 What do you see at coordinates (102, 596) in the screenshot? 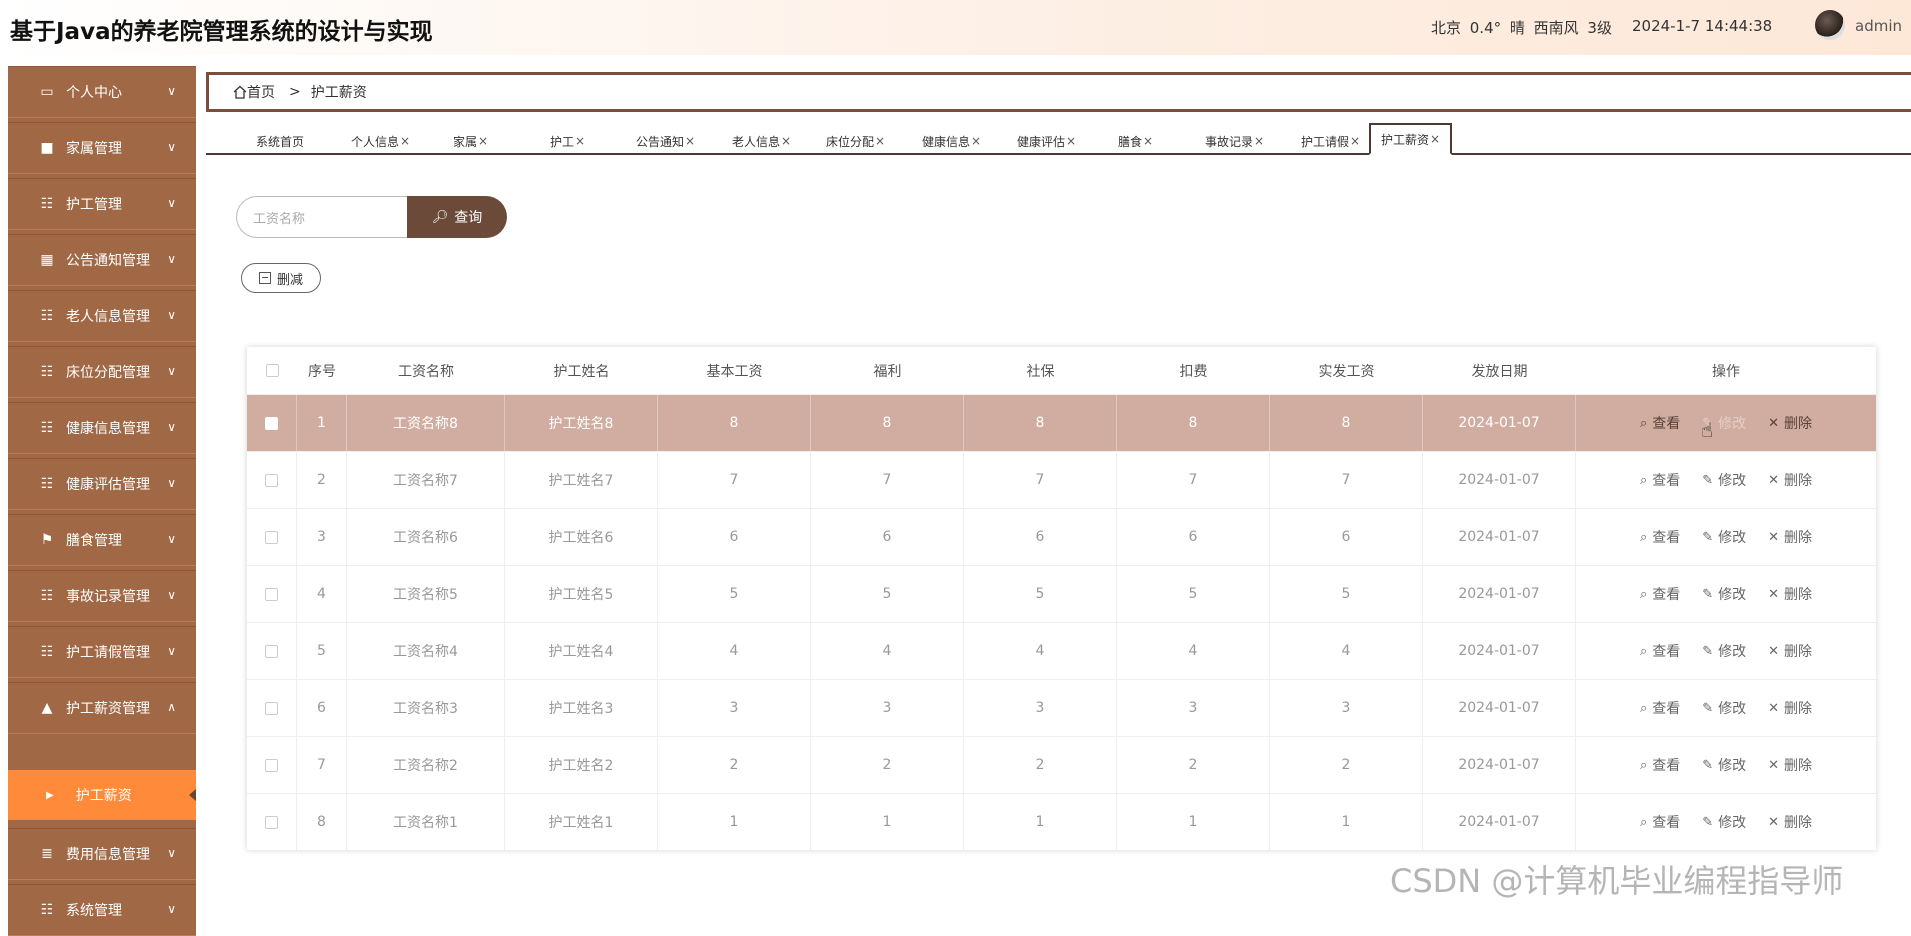
I see `sidebar-item-9: ☷ 事故记录管理 ∨` at bounding box center [102, 596].